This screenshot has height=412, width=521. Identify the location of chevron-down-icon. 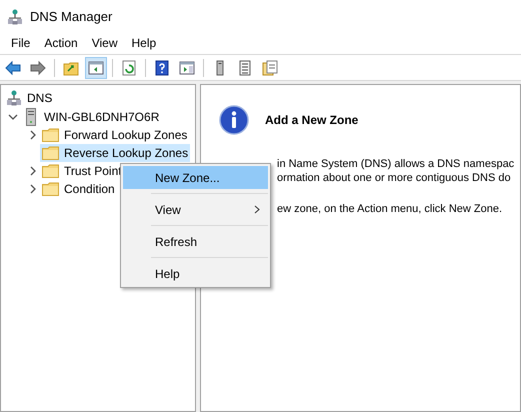
(13, 117).